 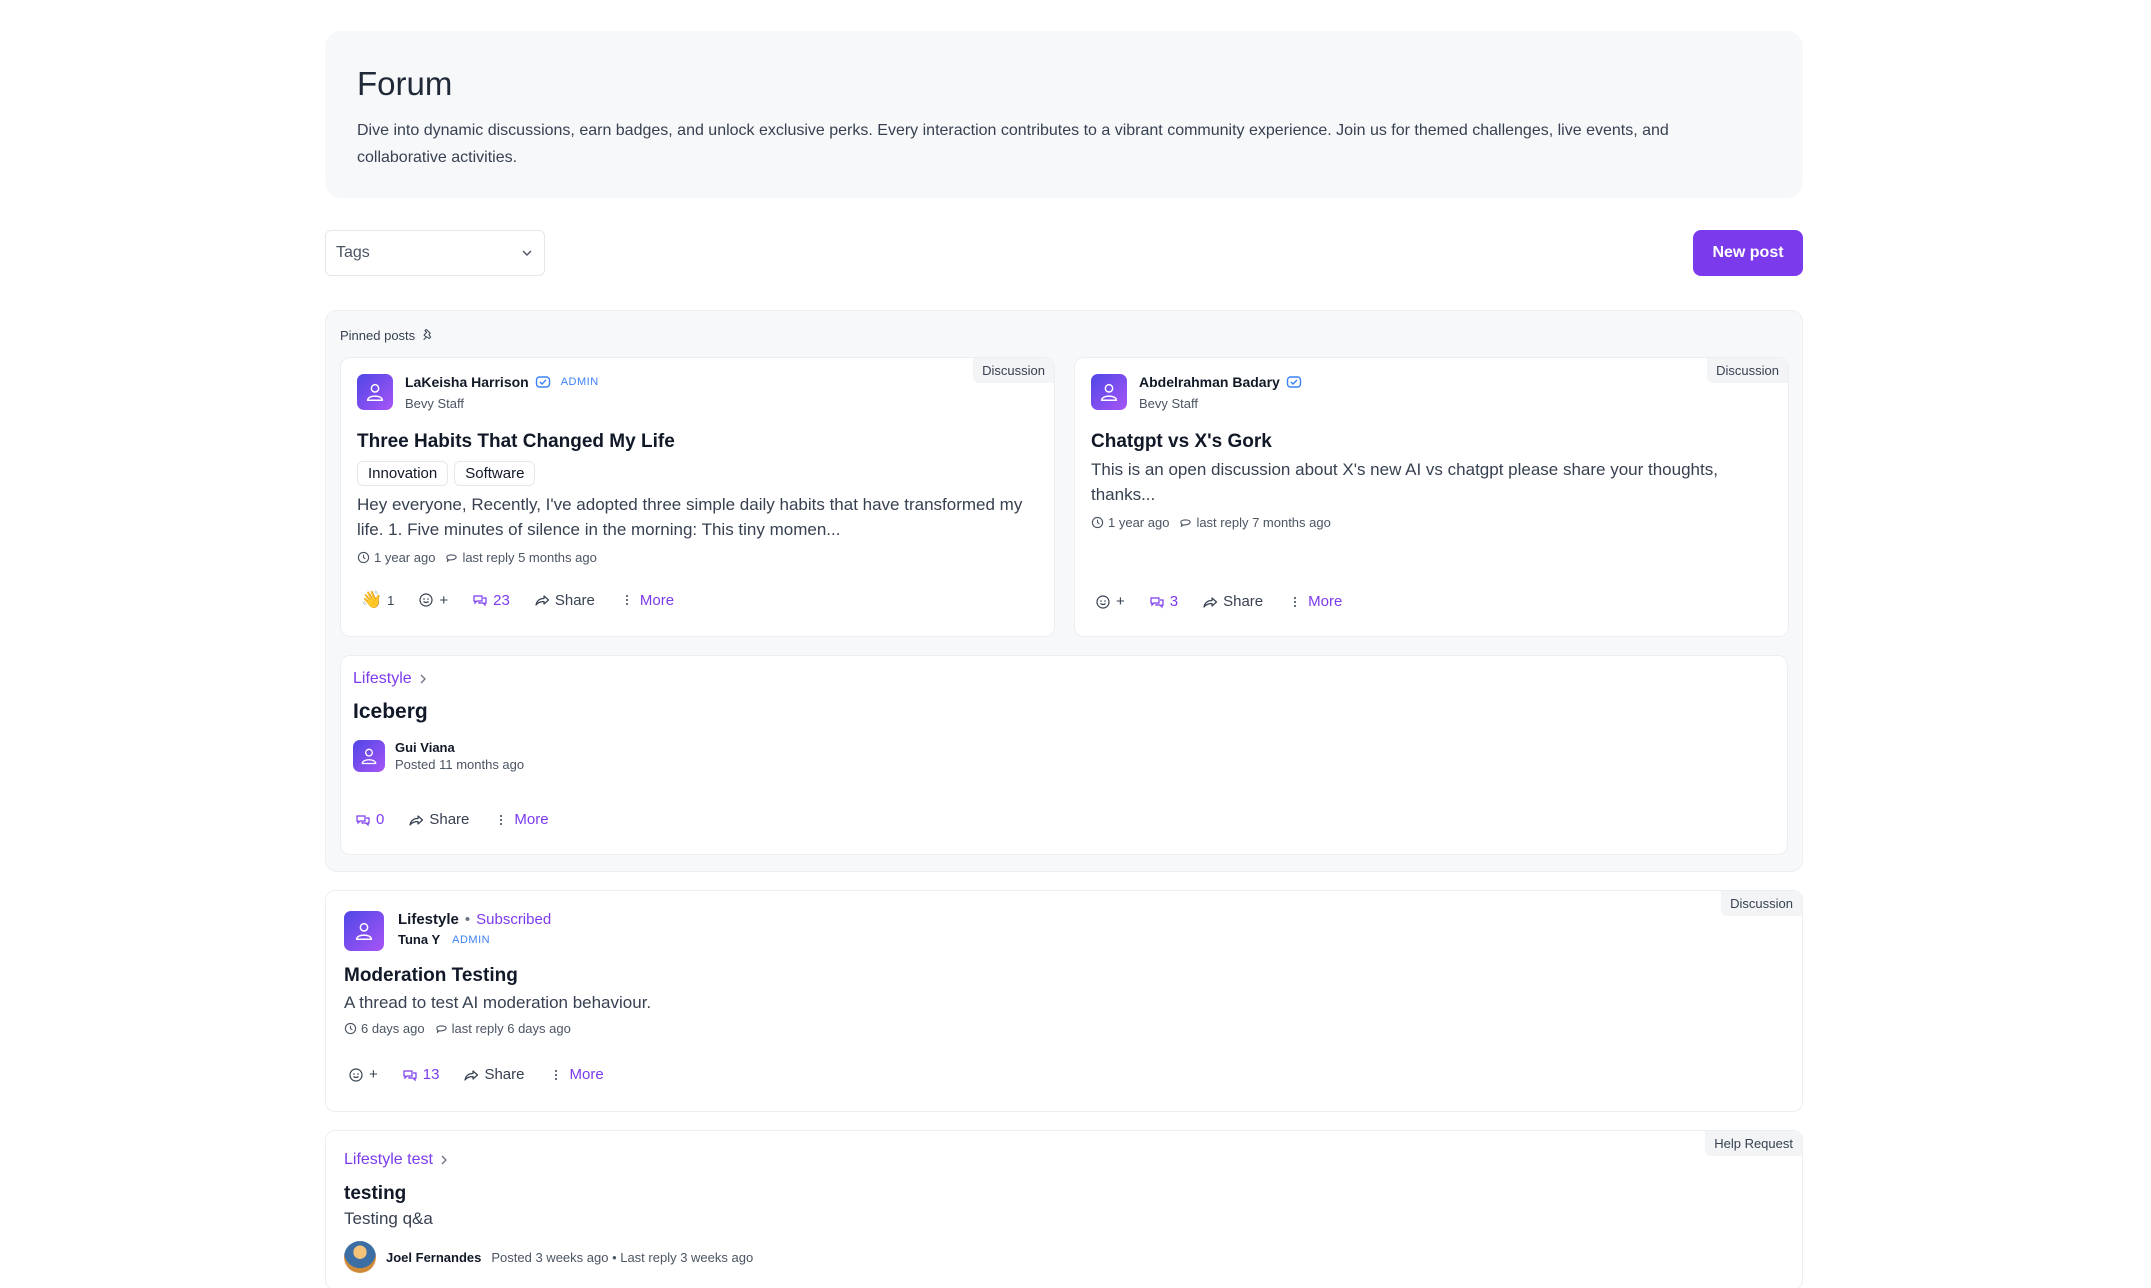 I want to click on category-link: Lifestyle test, so click(x=388, y=1160).